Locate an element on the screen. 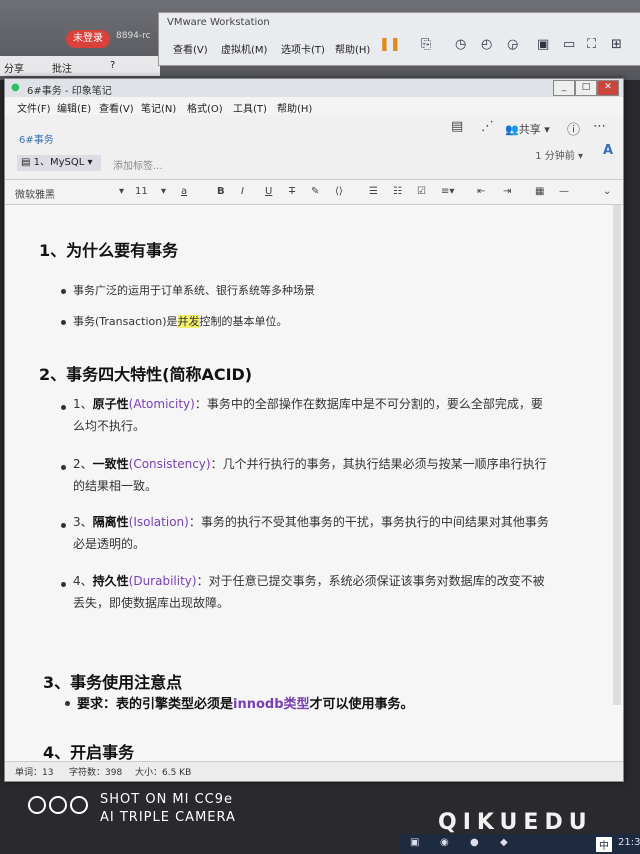 The width and height of the screenshot is (640, 854). acid-text: ：对于任意已提交事务，系统必须保证该事务对数据库的改变不被 is located at coordinates (370, 581).